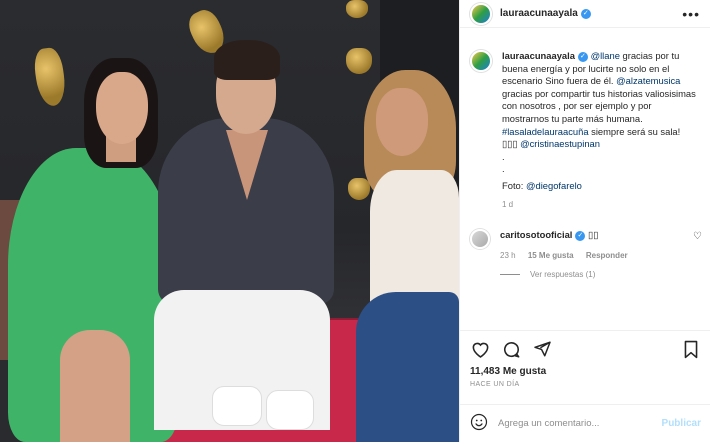 The width and height of the screenshot is (710, 442). Describe the element at coordinates (593, 235) in the screenshot. I see `comment-text: ▯▯` at that location.